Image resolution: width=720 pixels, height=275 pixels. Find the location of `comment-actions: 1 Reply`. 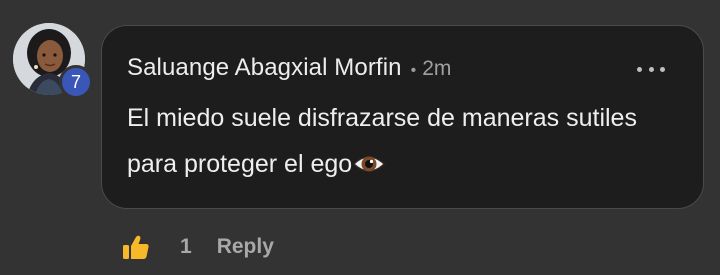

comment-actions: 1 Reply is located at coordinates (198, 247).